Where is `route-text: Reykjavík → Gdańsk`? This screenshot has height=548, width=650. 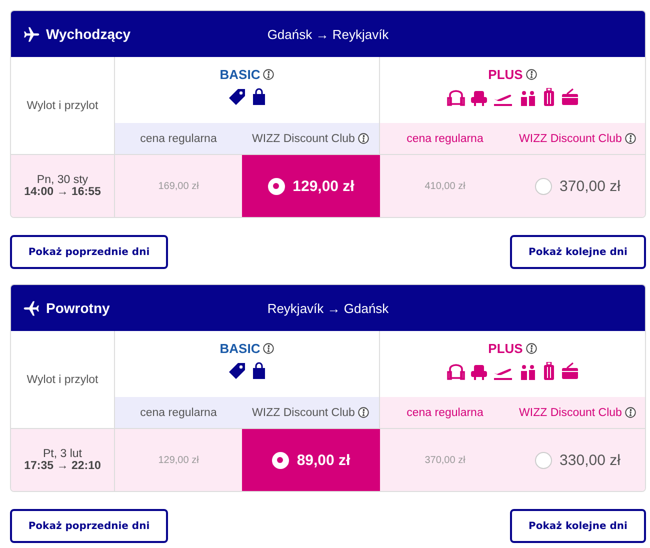 route-text: Reykjavík → Gdańsk is located at coordinates (328, 308).